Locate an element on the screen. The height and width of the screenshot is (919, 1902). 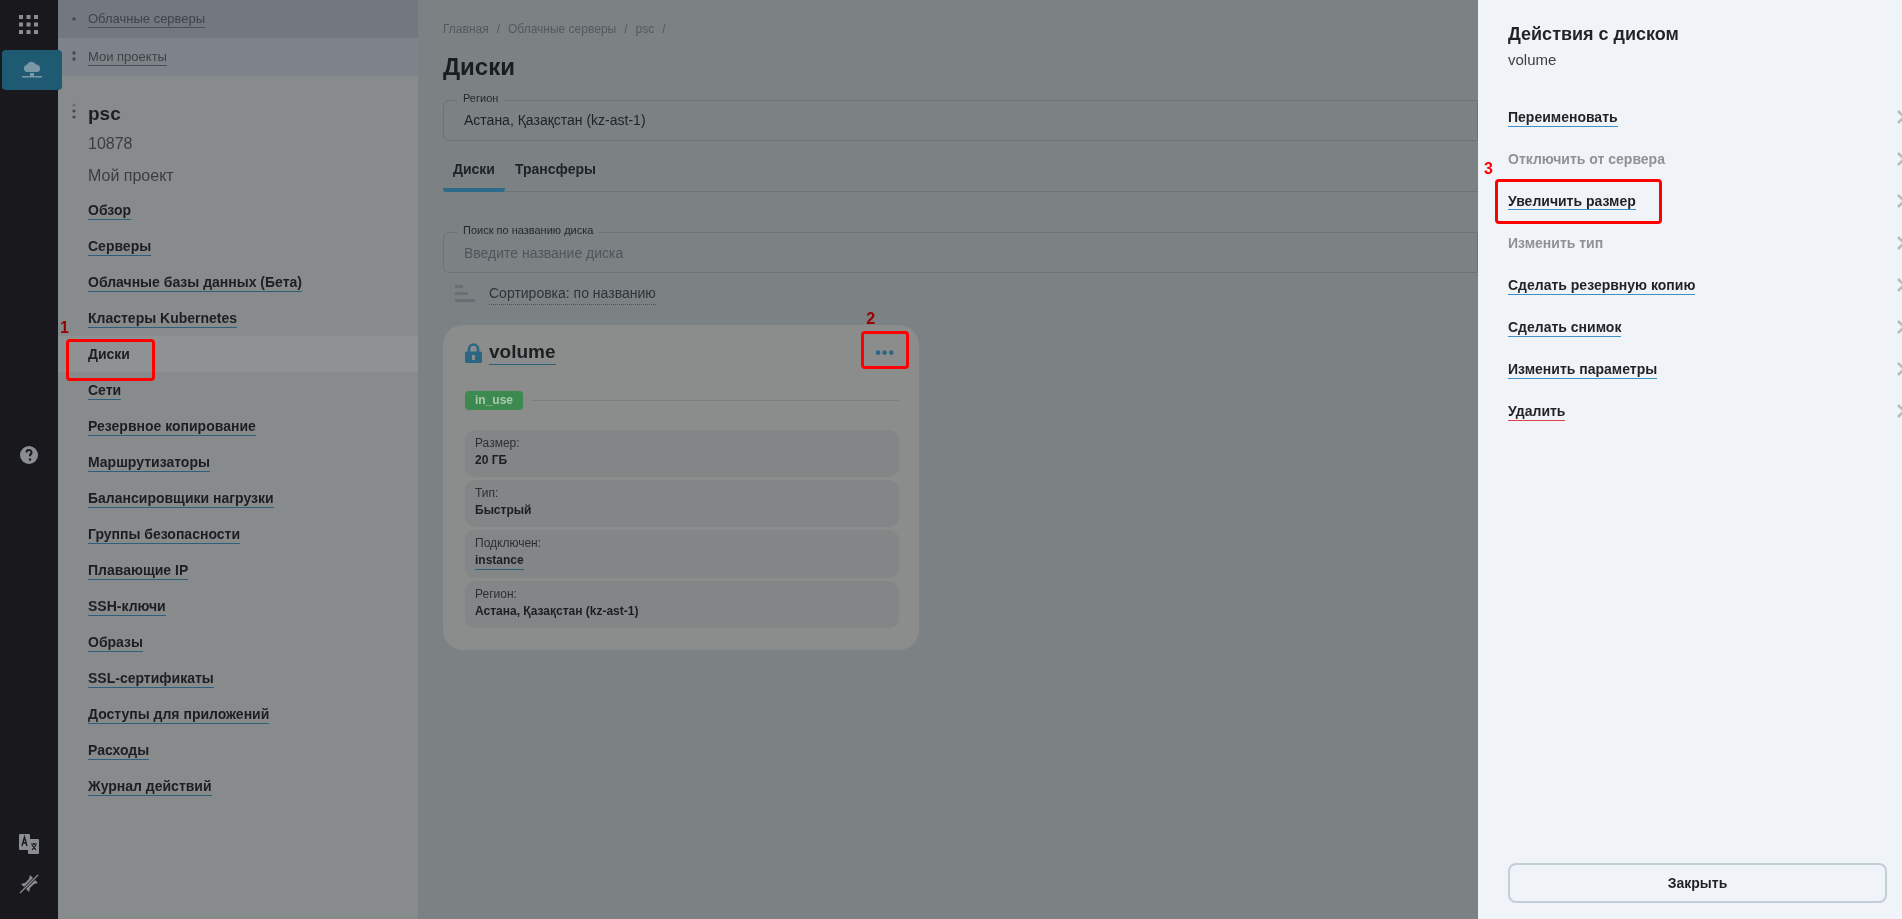
callout-frame is located at coordinates (885, 349).